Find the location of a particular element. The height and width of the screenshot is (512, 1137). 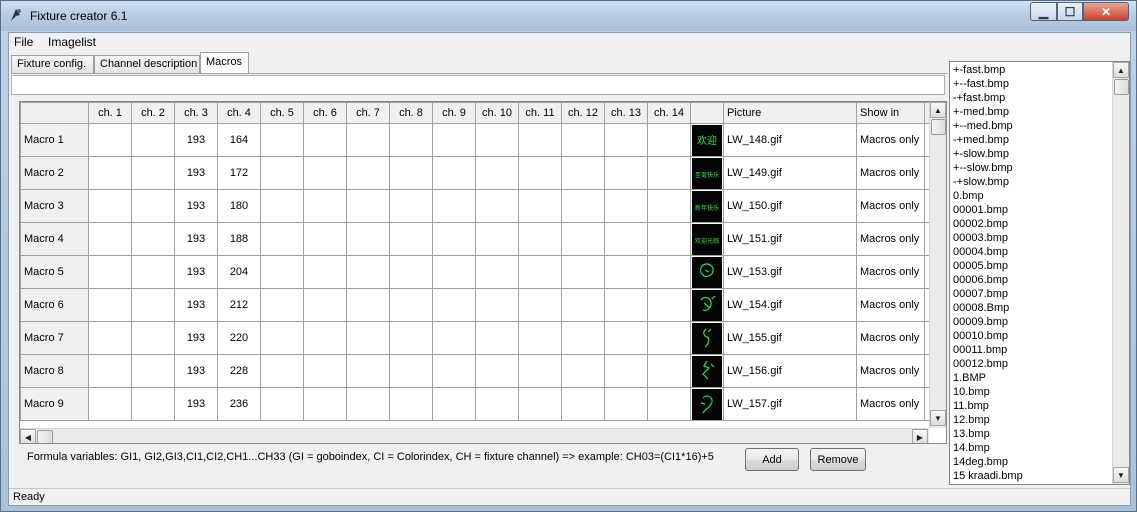

imagelist-item: 00010.bmp is located at coordinates (1041, 336).